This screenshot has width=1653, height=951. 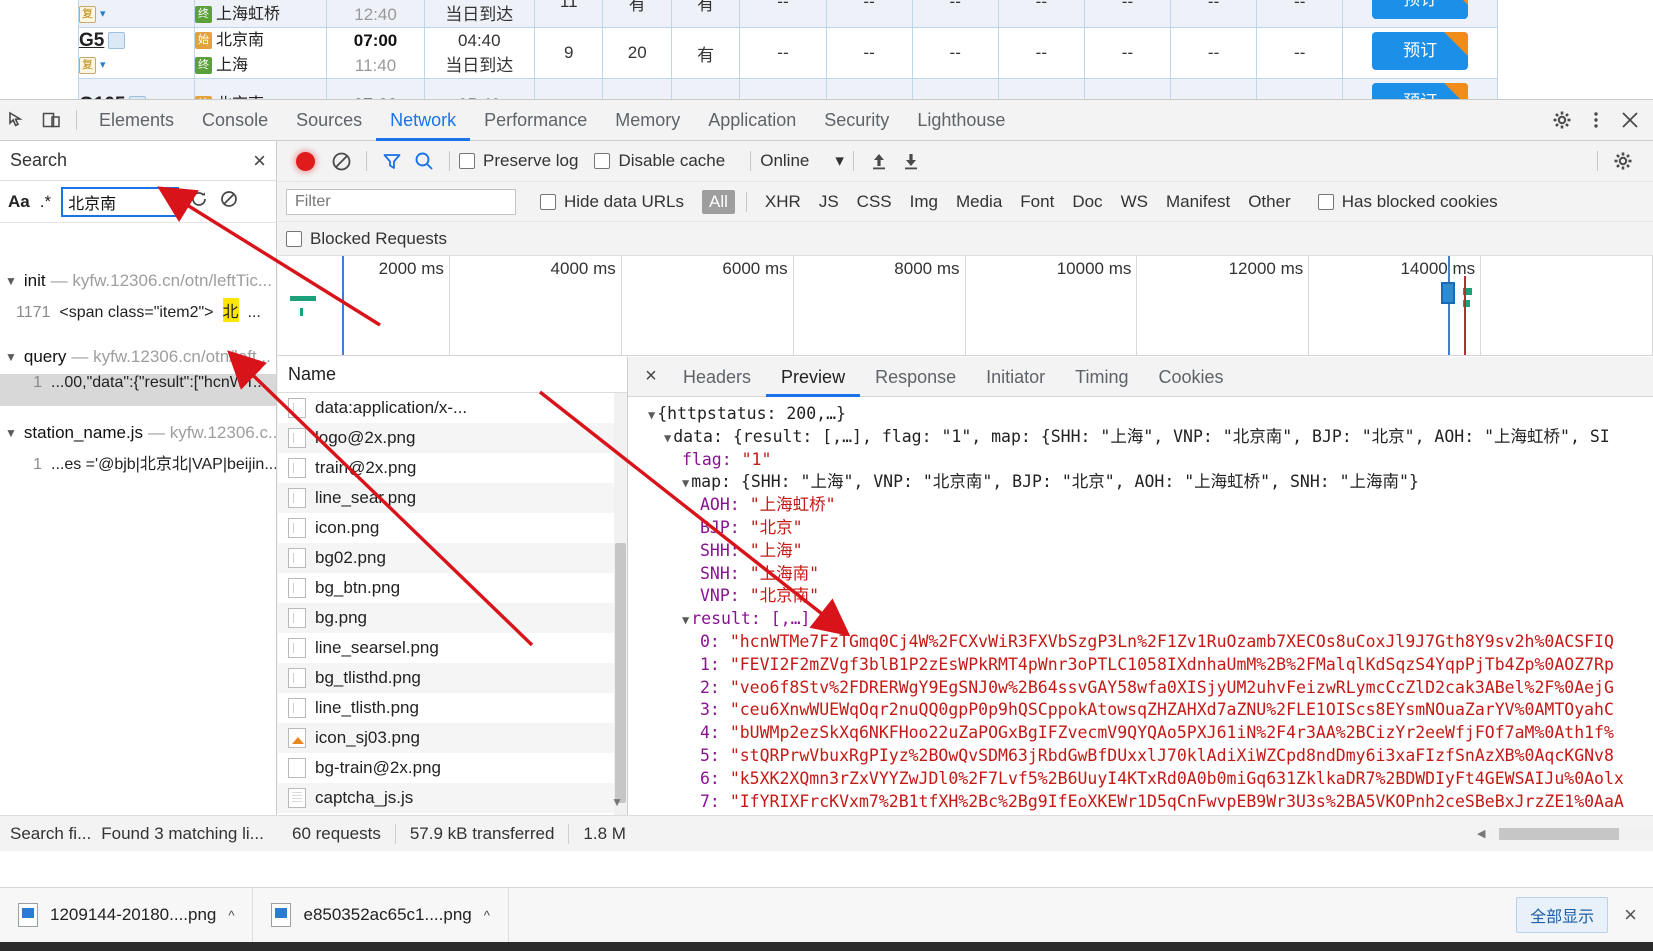 I want to click on tab-security: Security, so click(x=856, y=120).